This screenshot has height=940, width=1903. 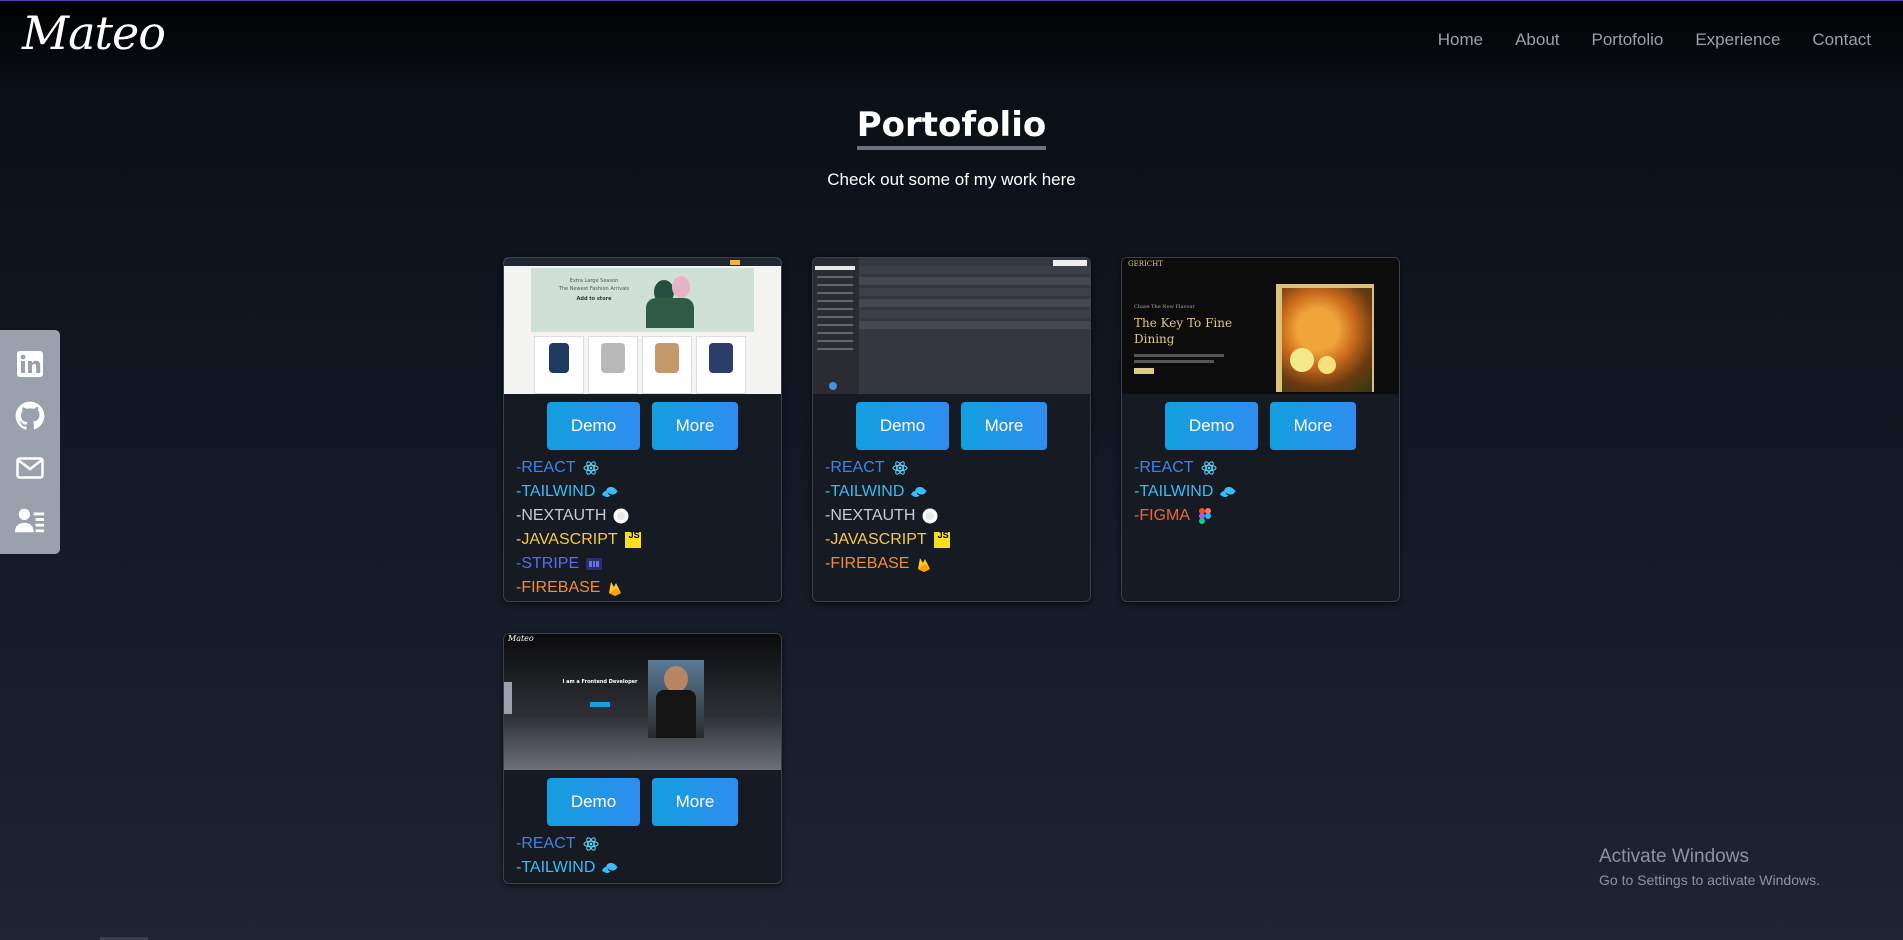 I want to click on tech-item: -FIGMA, so click(x=1266, y=516).